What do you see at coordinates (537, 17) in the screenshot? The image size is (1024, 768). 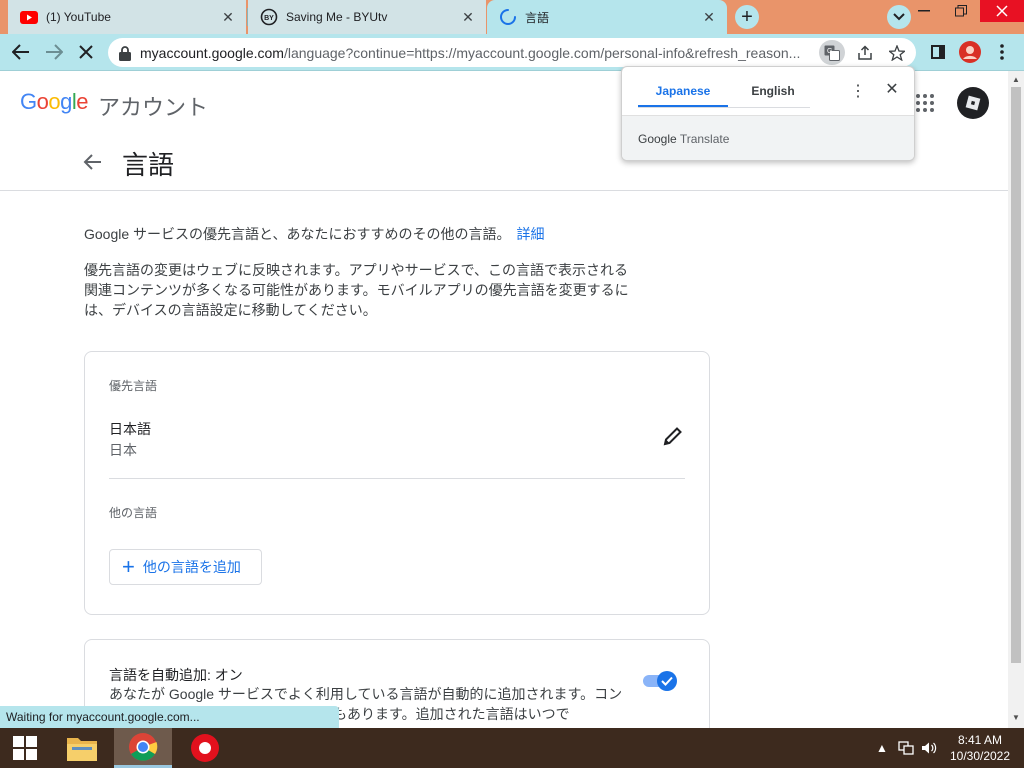 I see `tab-title: 言語` at bounding box center [537, 17].